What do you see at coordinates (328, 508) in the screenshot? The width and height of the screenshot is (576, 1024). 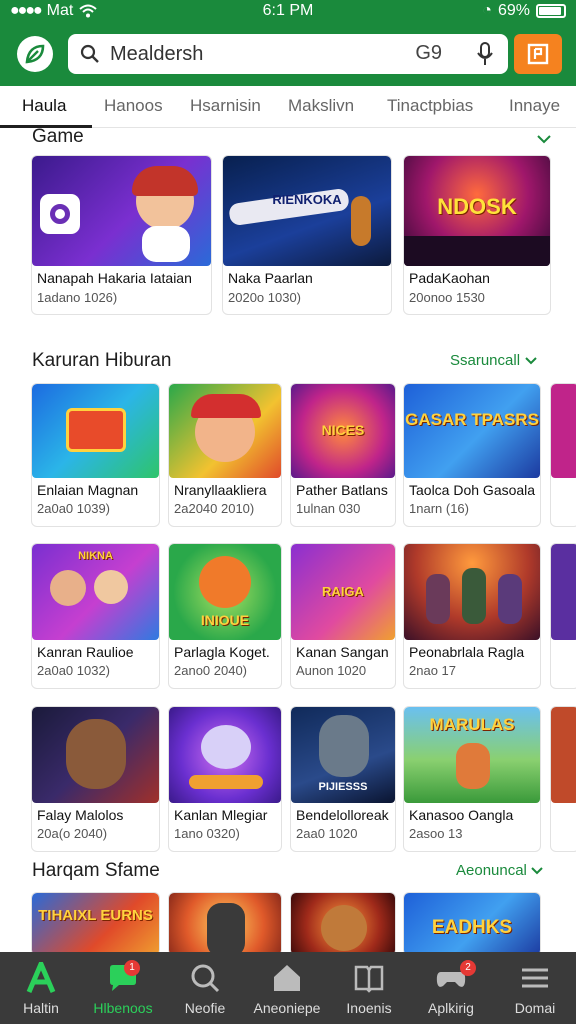 I see `game-meta: 1ulnan 030` at bounding box center [328, 508].